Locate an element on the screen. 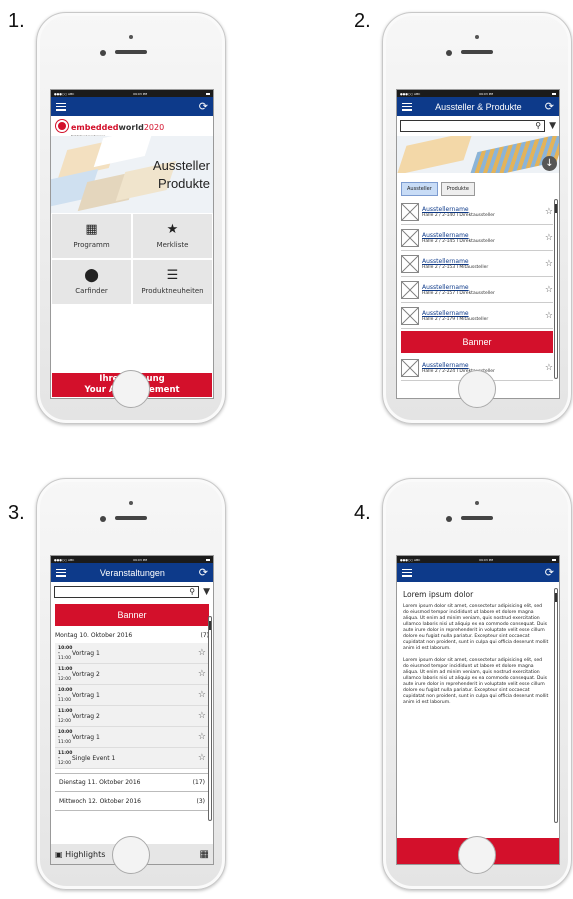  event-end: 11:00 is located at coordinates (64, 658).